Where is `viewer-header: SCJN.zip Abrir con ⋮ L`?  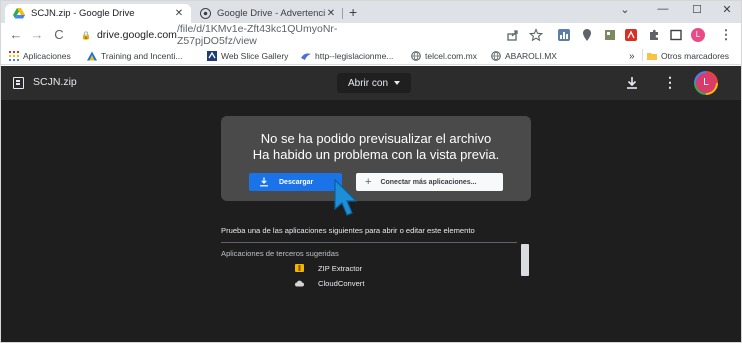 viewer-header: SCJN.zip Abrir con ⋮ L is located at coordinates (371, 83).